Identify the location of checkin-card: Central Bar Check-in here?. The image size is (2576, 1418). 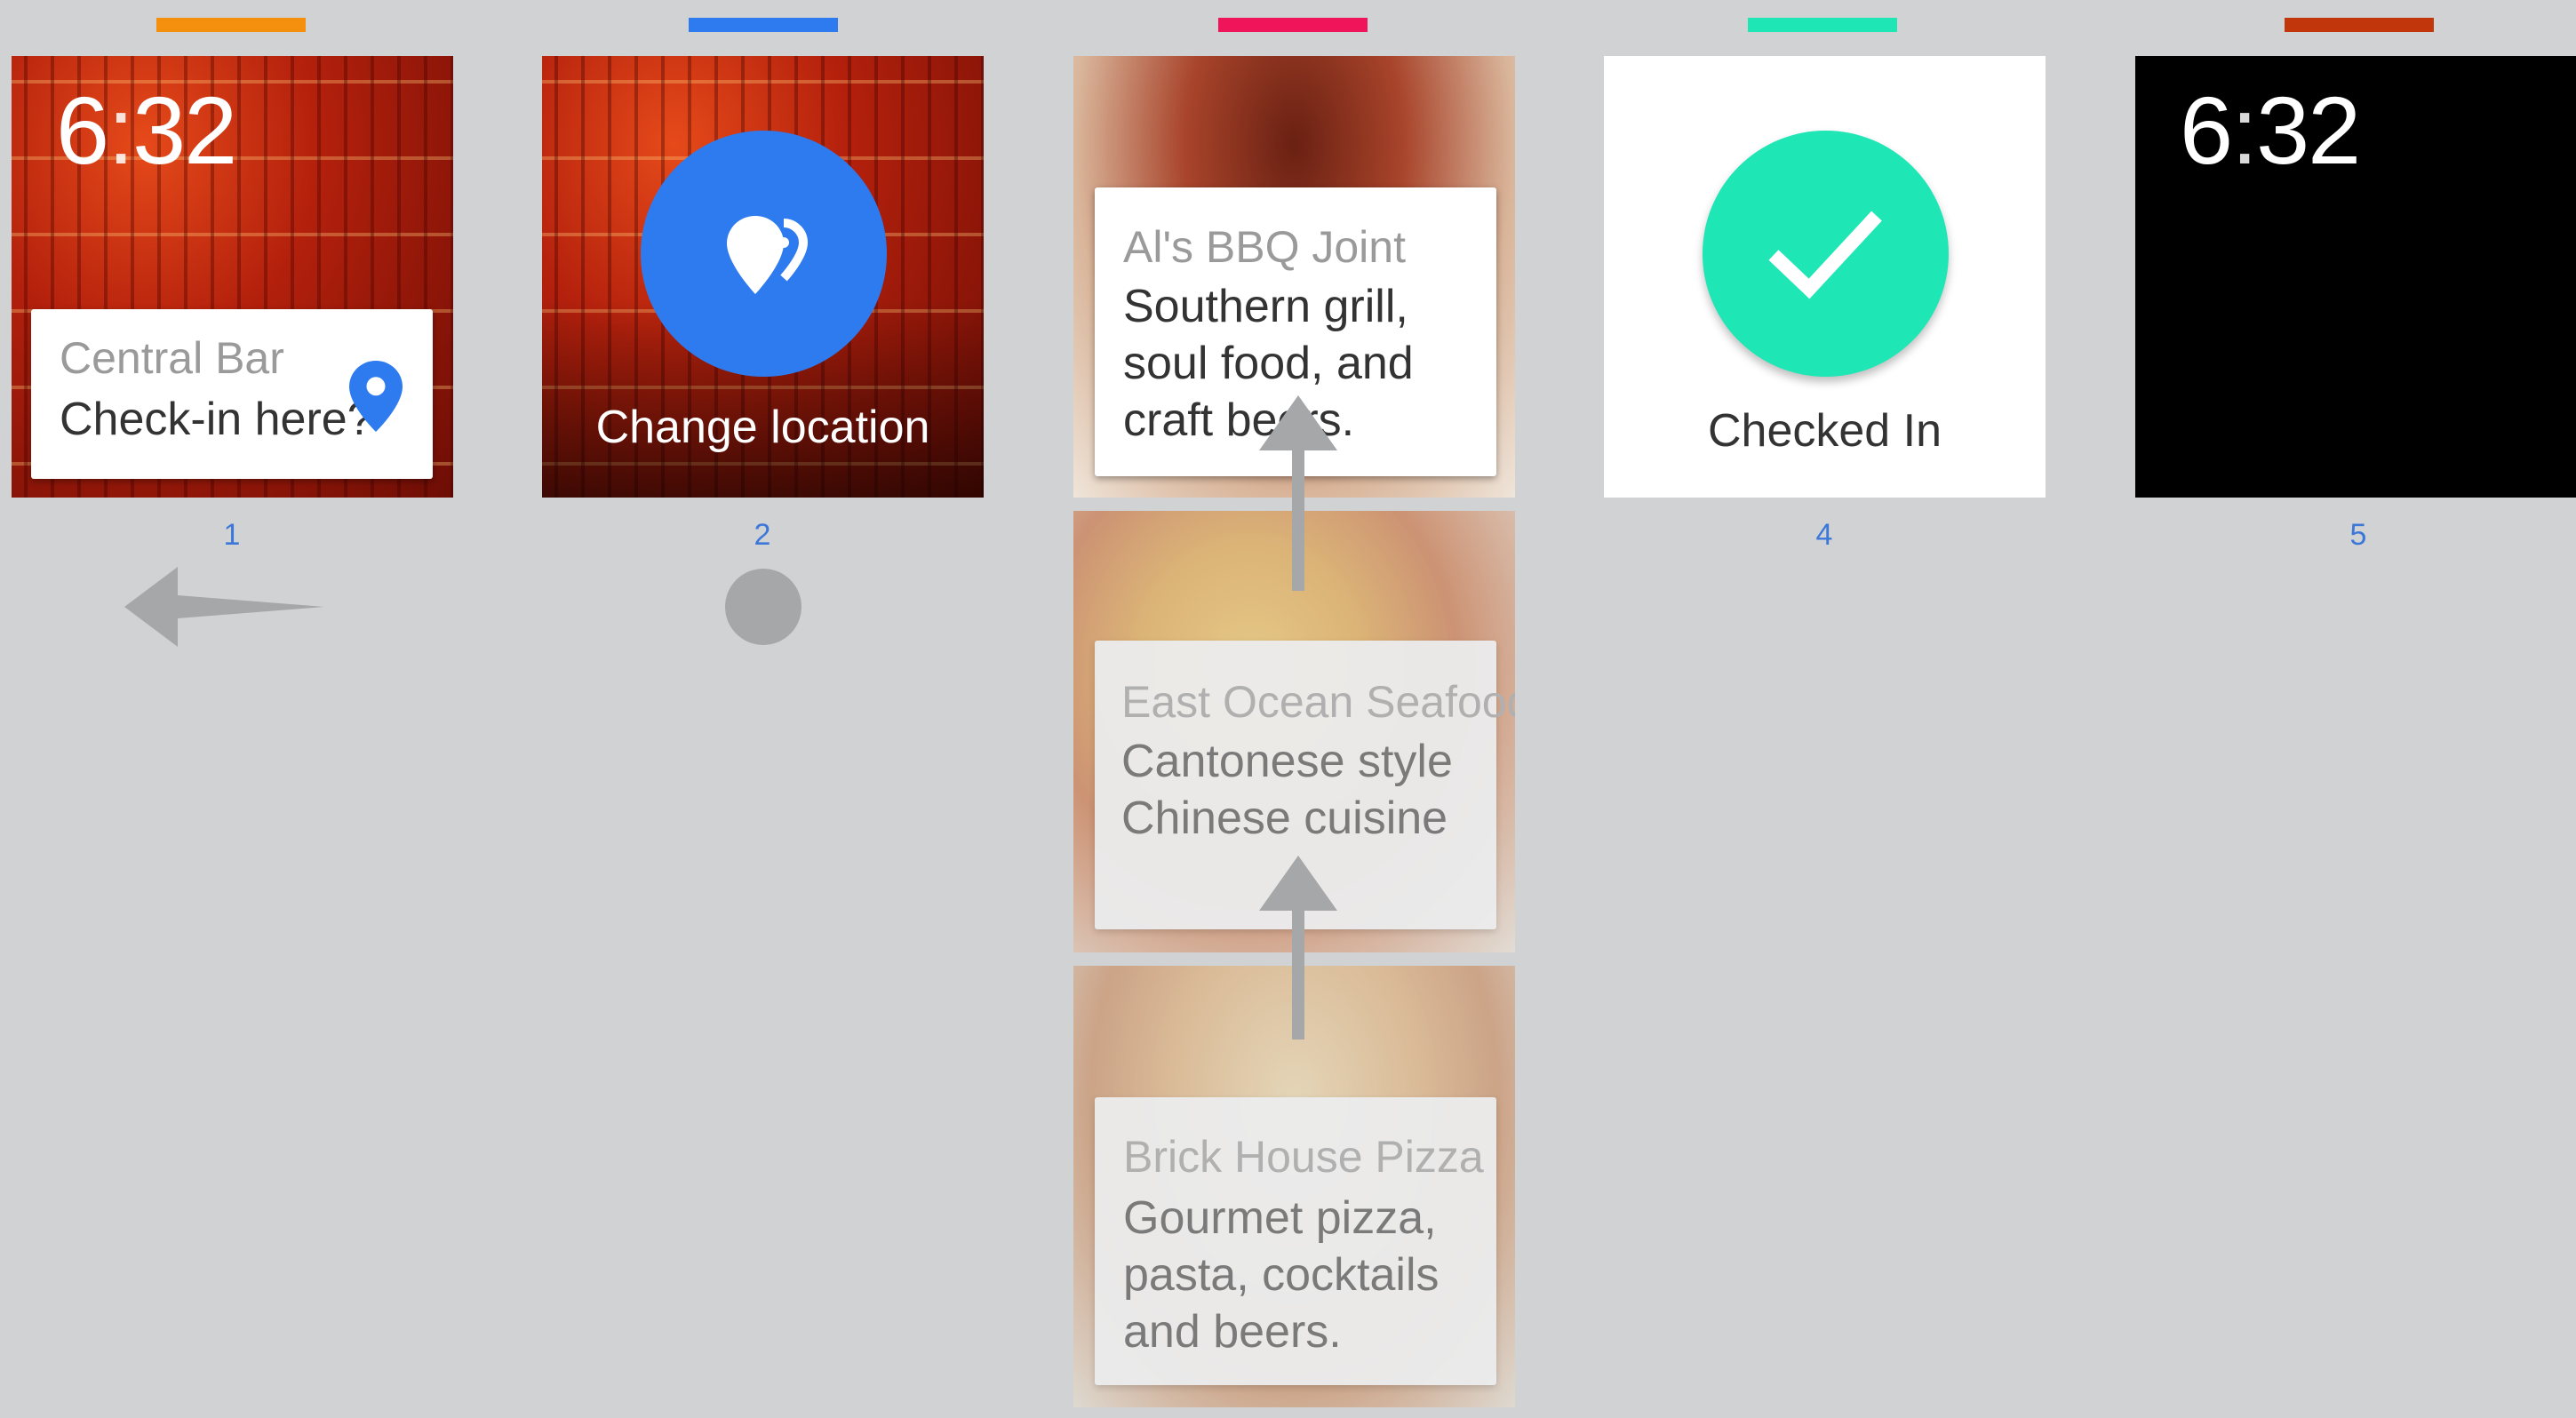
(232, 394).